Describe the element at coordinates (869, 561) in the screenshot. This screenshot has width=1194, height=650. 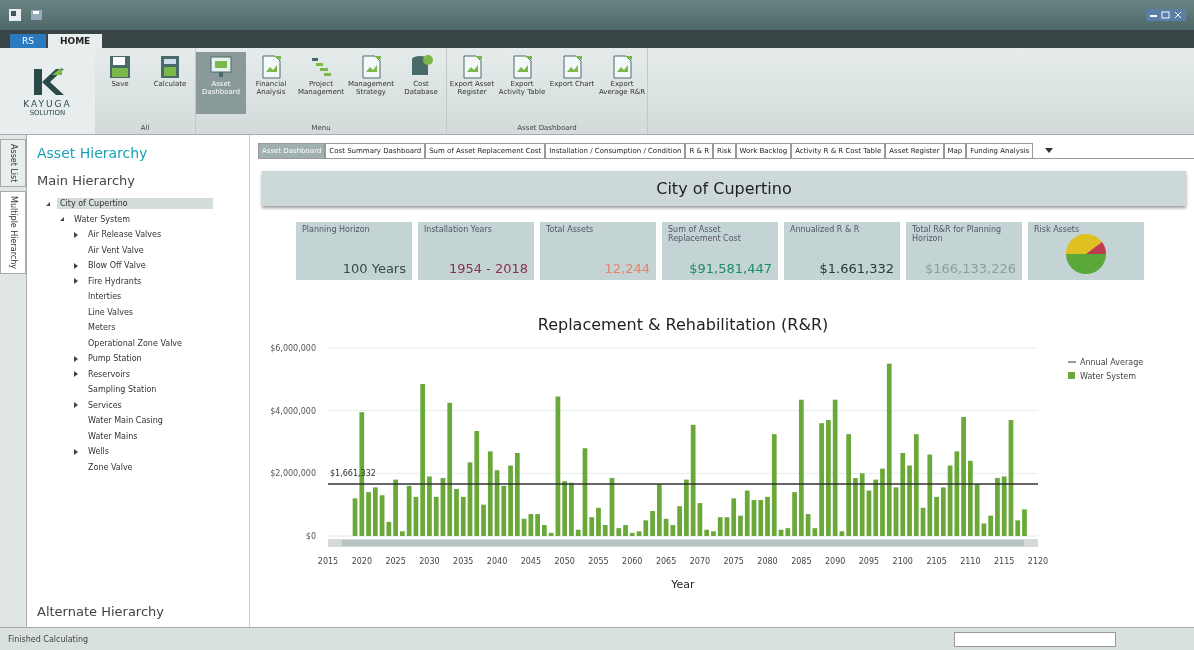
I see `axis-label: 2095` at that location.